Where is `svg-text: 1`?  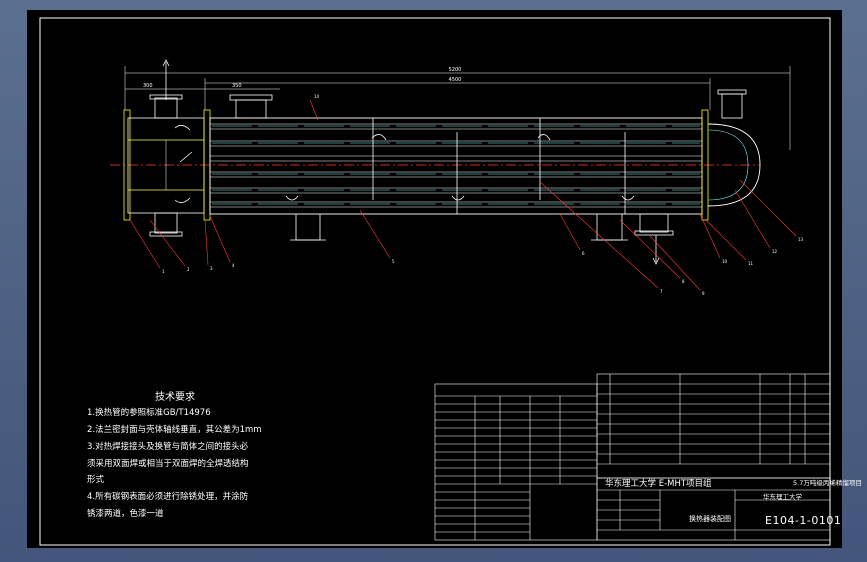 svg-text: 1 is located at coordinates (163, 271).